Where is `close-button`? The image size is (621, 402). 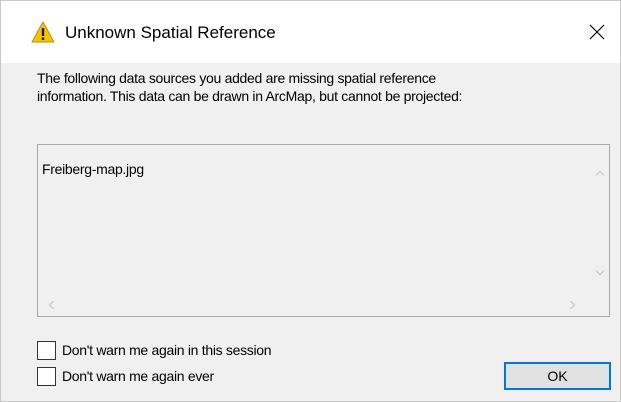 close-button is located at coordinates (597, 32).